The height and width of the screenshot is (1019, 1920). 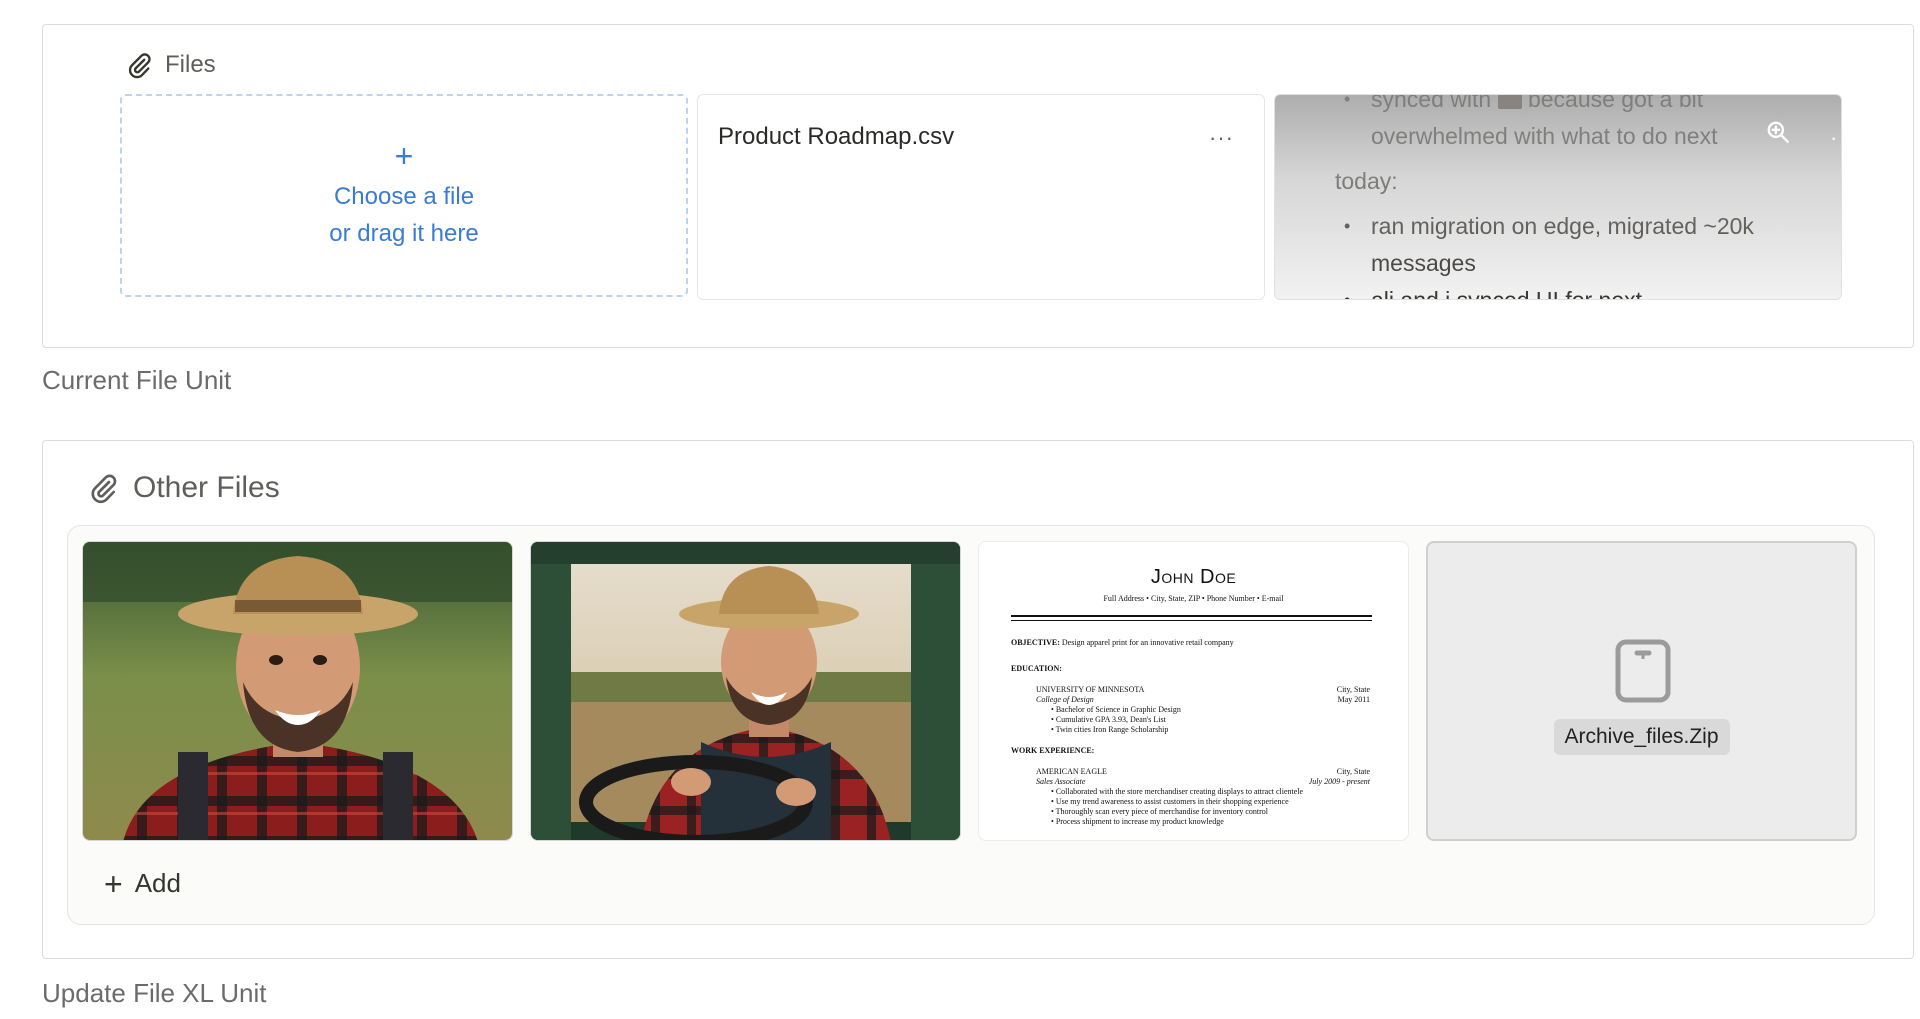 I want to click on resume-work-label: WORK EXPERIENCE:, so click(x=1053, y=750).